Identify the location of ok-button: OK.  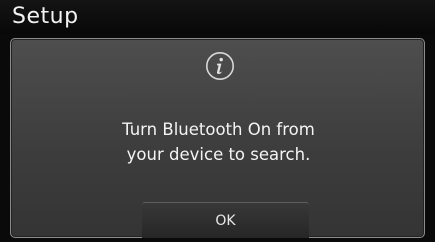
(225, 220).